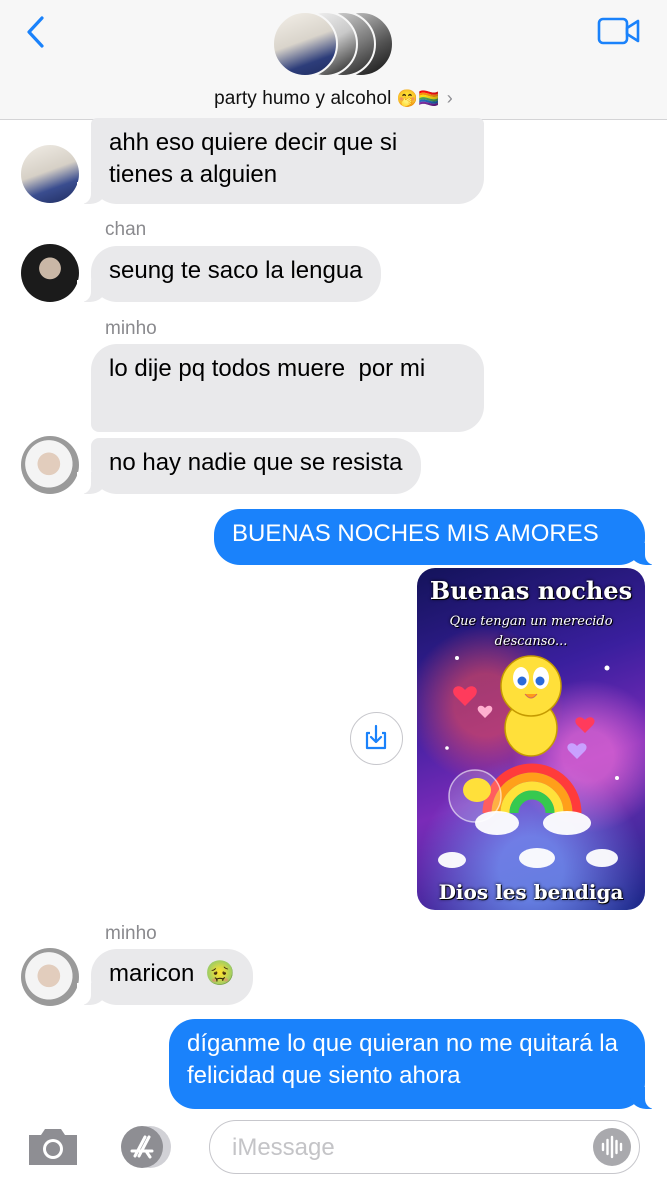  I want to click on message-bubble: BUENAS NOCHES MIS AMORES, so click(436, 537).